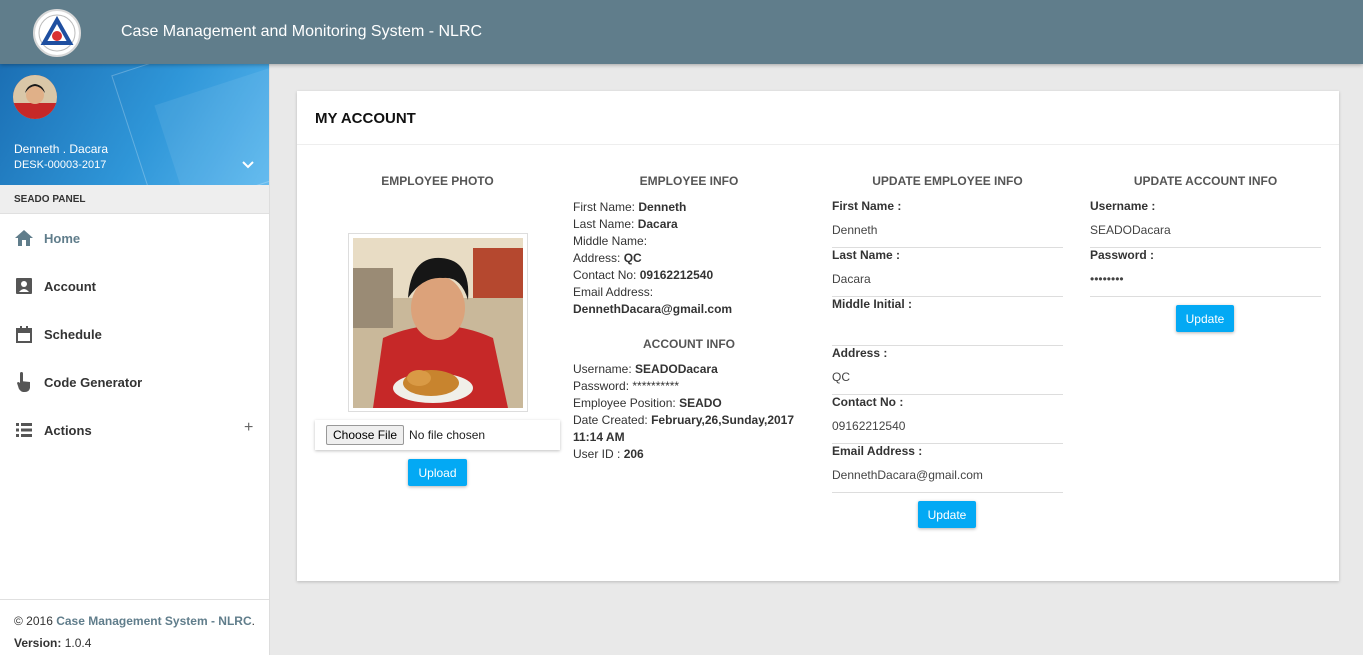  Describe the element at coordinates (656, 386) in the screenshot. I see `info-value: **********` at that location.